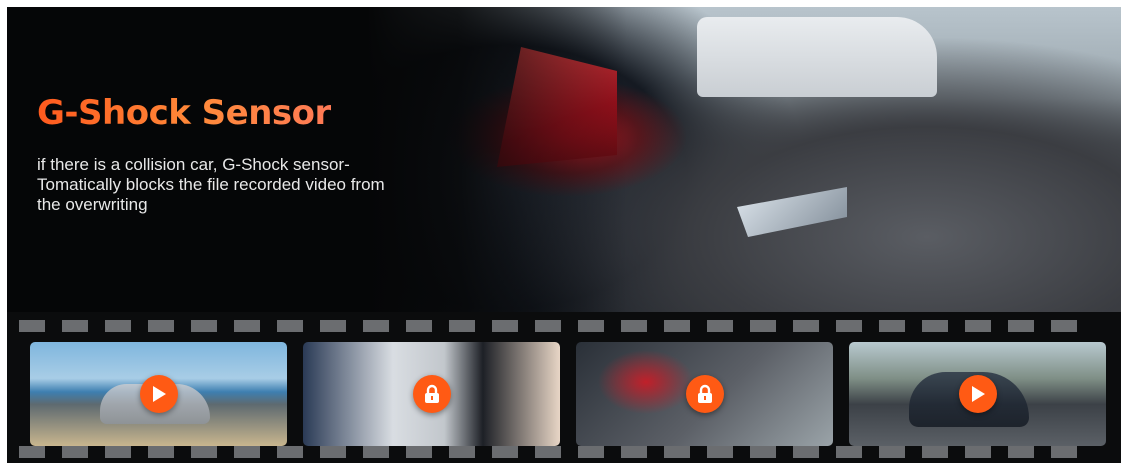 Image resolution: width=1121 pixels, height=463 pixels. Describe the element at coordinates (569, 452) in the screenshot. I see `film-perforations-bottom` at that location.